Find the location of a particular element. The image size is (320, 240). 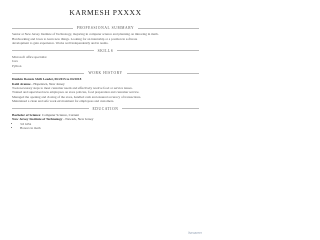

skills-title: SKILLS is located at coordinates (105, 50).